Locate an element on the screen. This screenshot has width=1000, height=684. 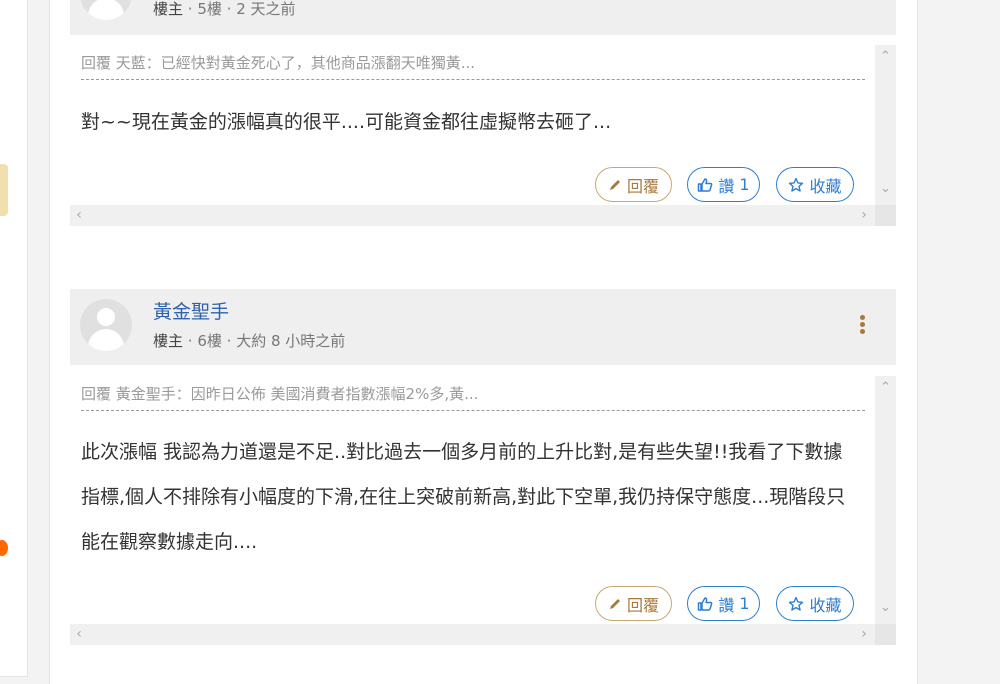
post-time: 2 天之前 is located at coordinates (266, 9).